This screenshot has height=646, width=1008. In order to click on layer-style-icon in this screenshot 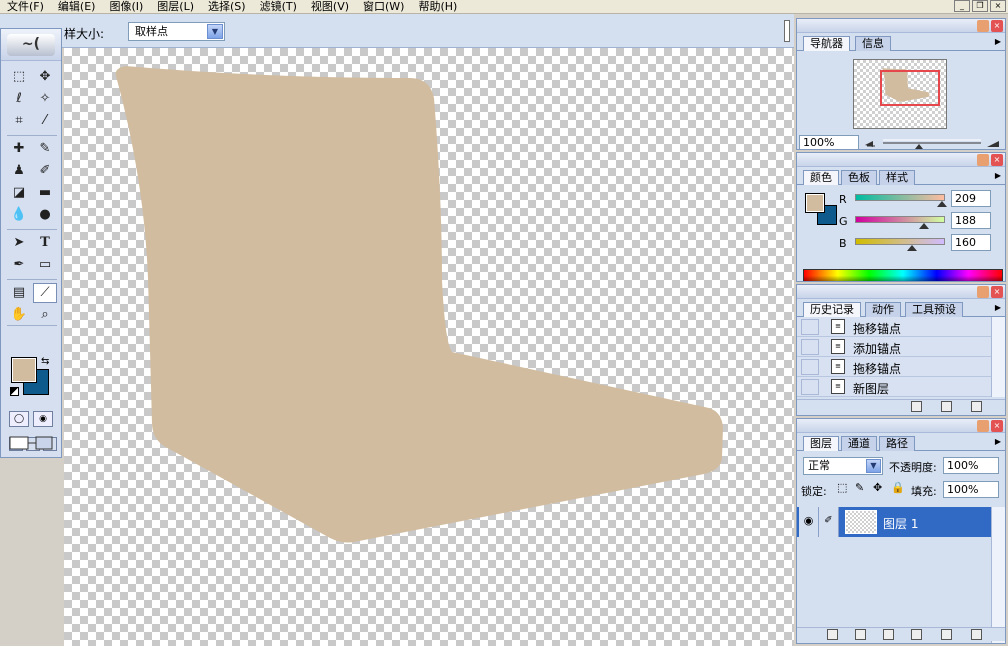, I will do `click(832, 634)`.